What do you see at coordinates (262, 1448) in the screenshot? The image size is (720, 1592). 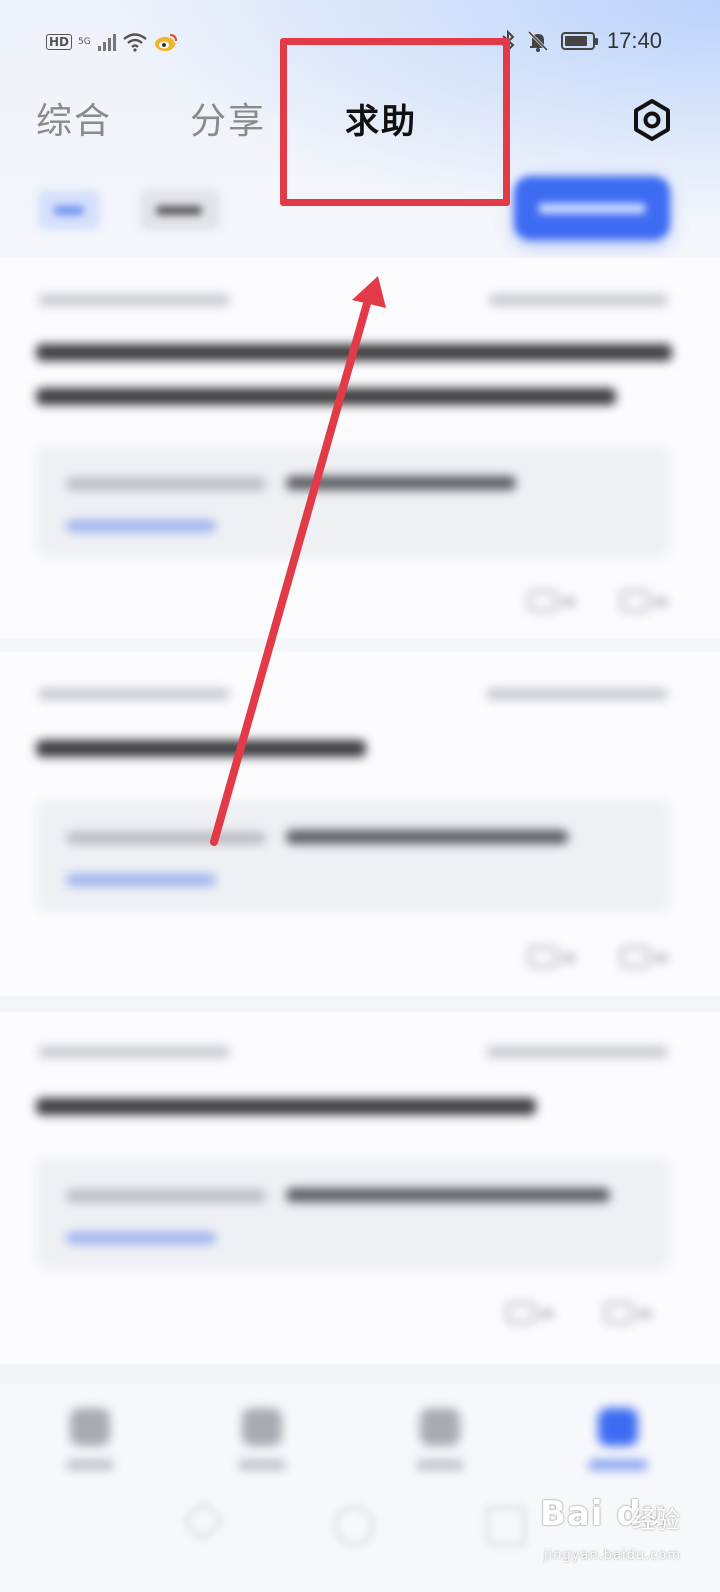 I see `nav-item-discover` at bounding box center [262, 1448].